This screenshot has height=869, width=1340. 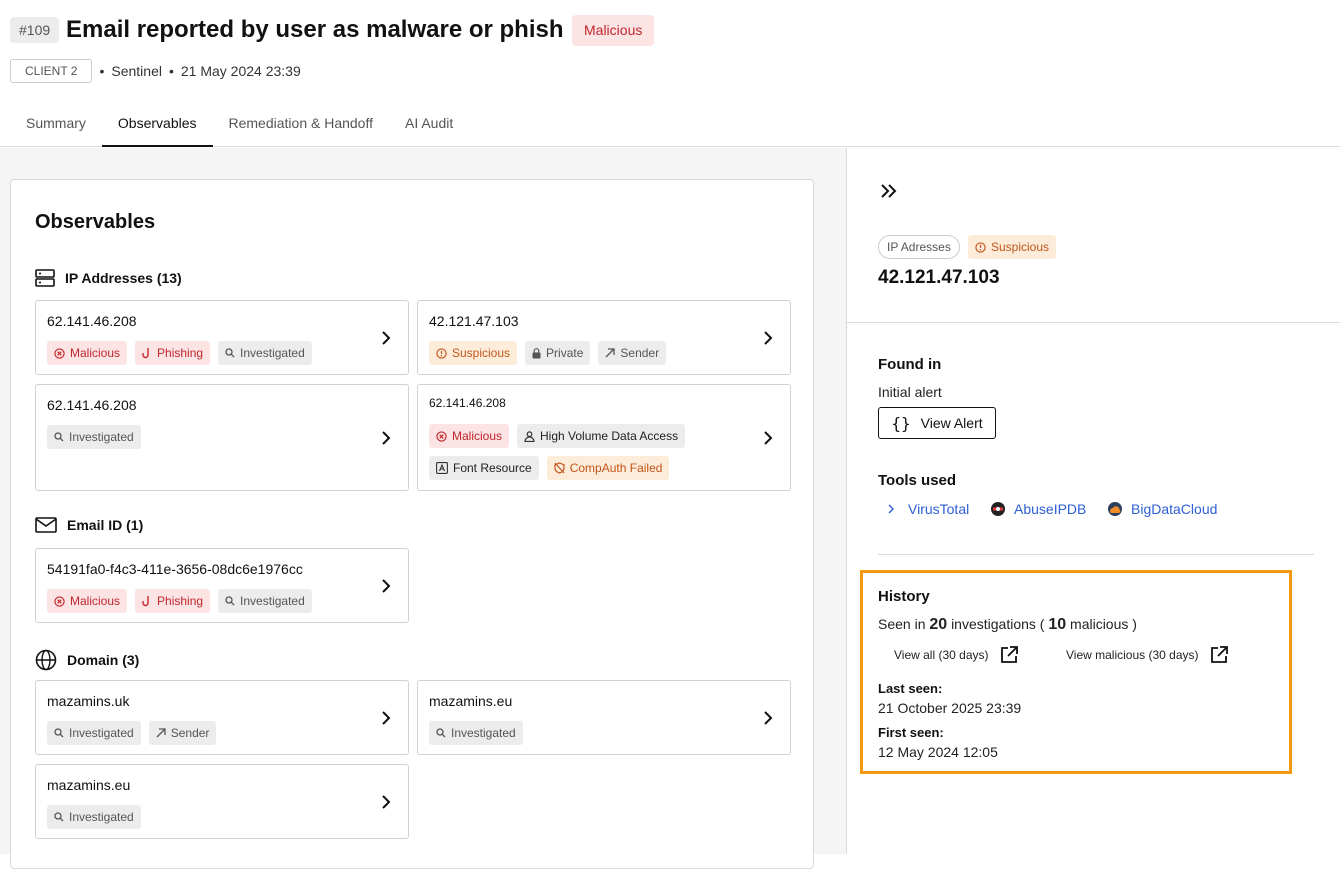 What do you see at coordinates (429, 124) in the screenshot?
I see `tab-ai-audit: AI Audit` at bounding box center [429, 124].